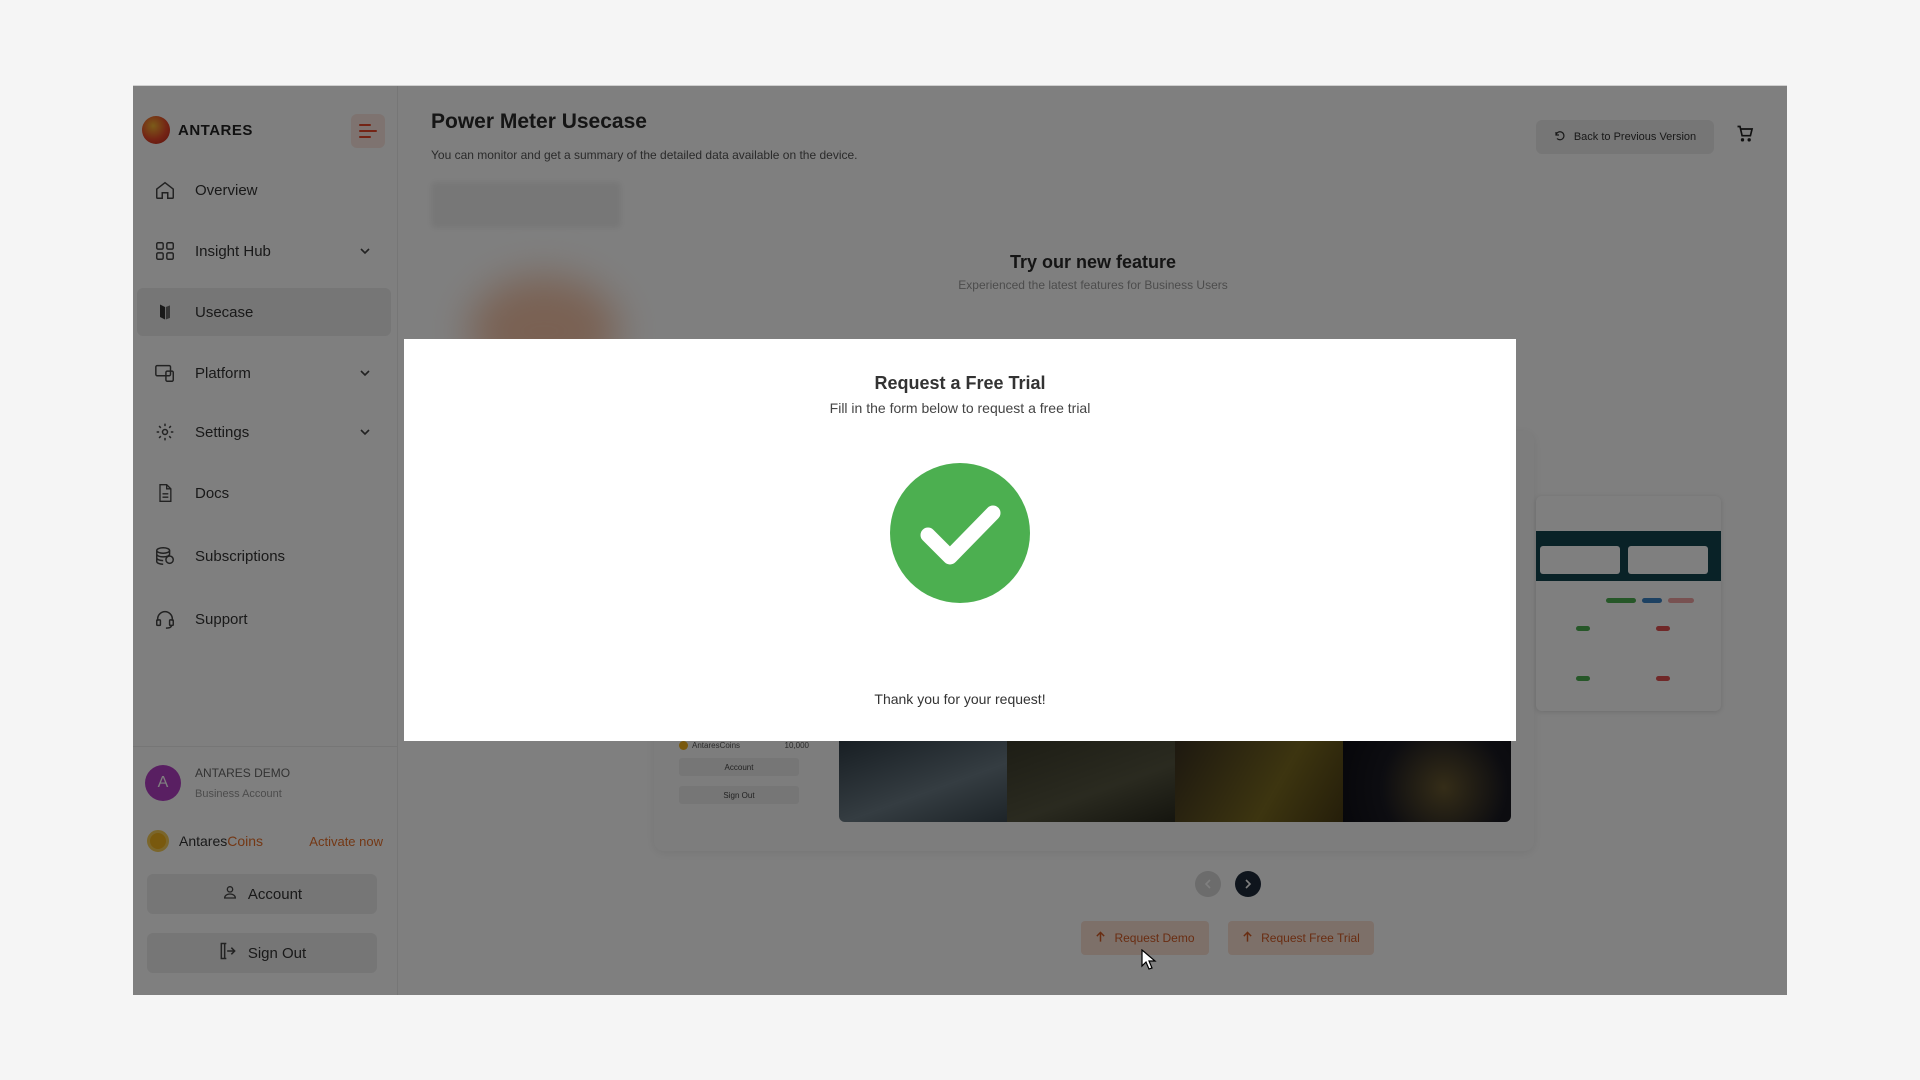 The height and width of the screenshot is (1080, 1920). I want to click on modal-title: Request a Free Trial, so click(960, 383).